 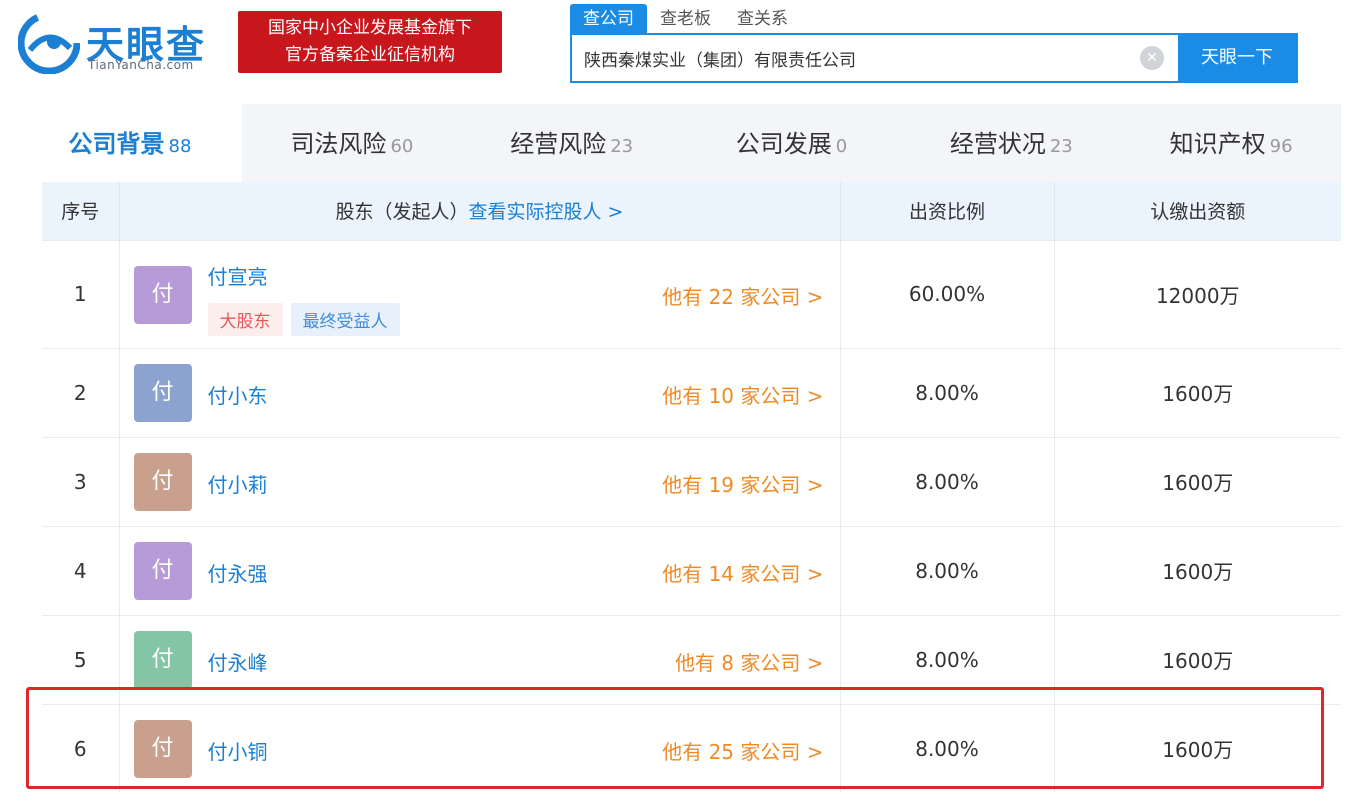 I want to click on eye-logo-icon, so click(x=49, y=43).